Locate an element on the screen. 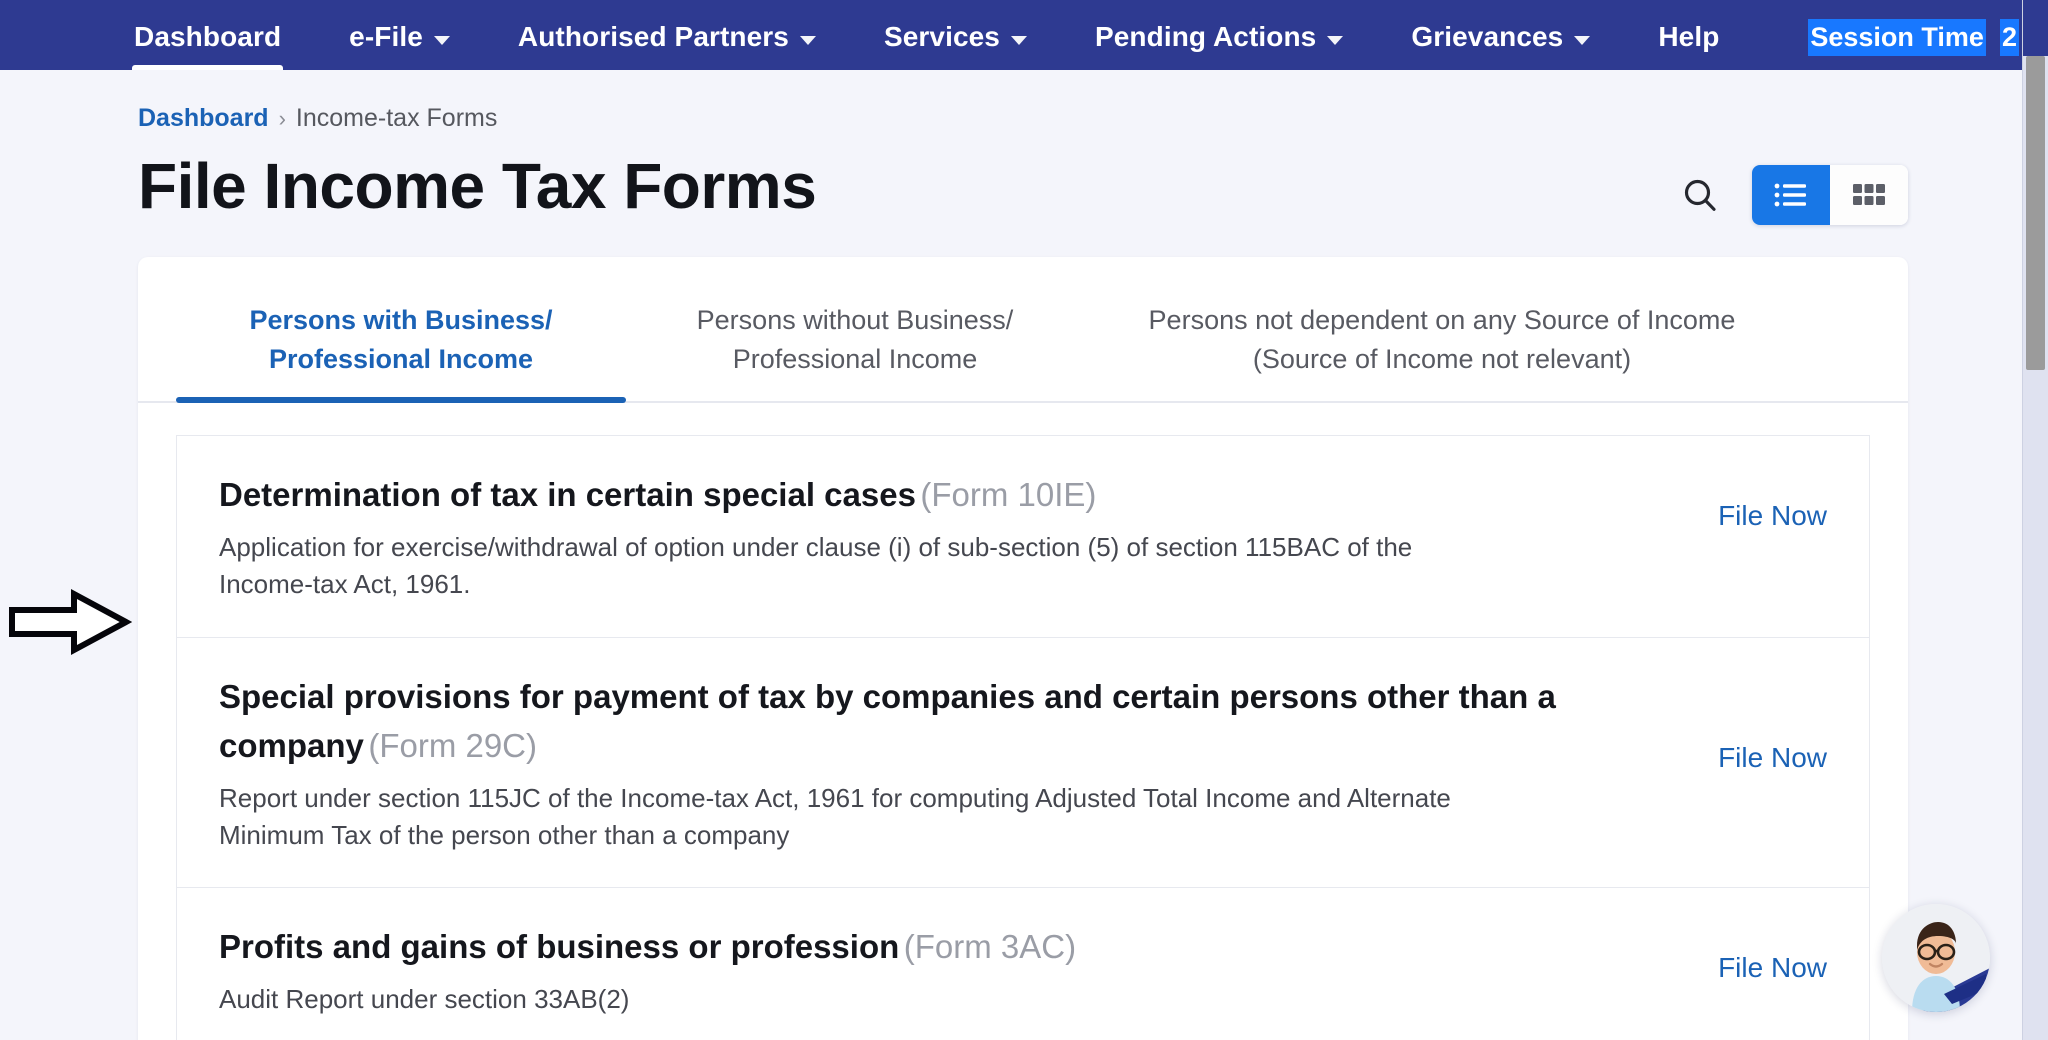 The image size is (2048, 1040). form-description: Audit Report under section 33AB(2) is located at coordinates (424, 998).